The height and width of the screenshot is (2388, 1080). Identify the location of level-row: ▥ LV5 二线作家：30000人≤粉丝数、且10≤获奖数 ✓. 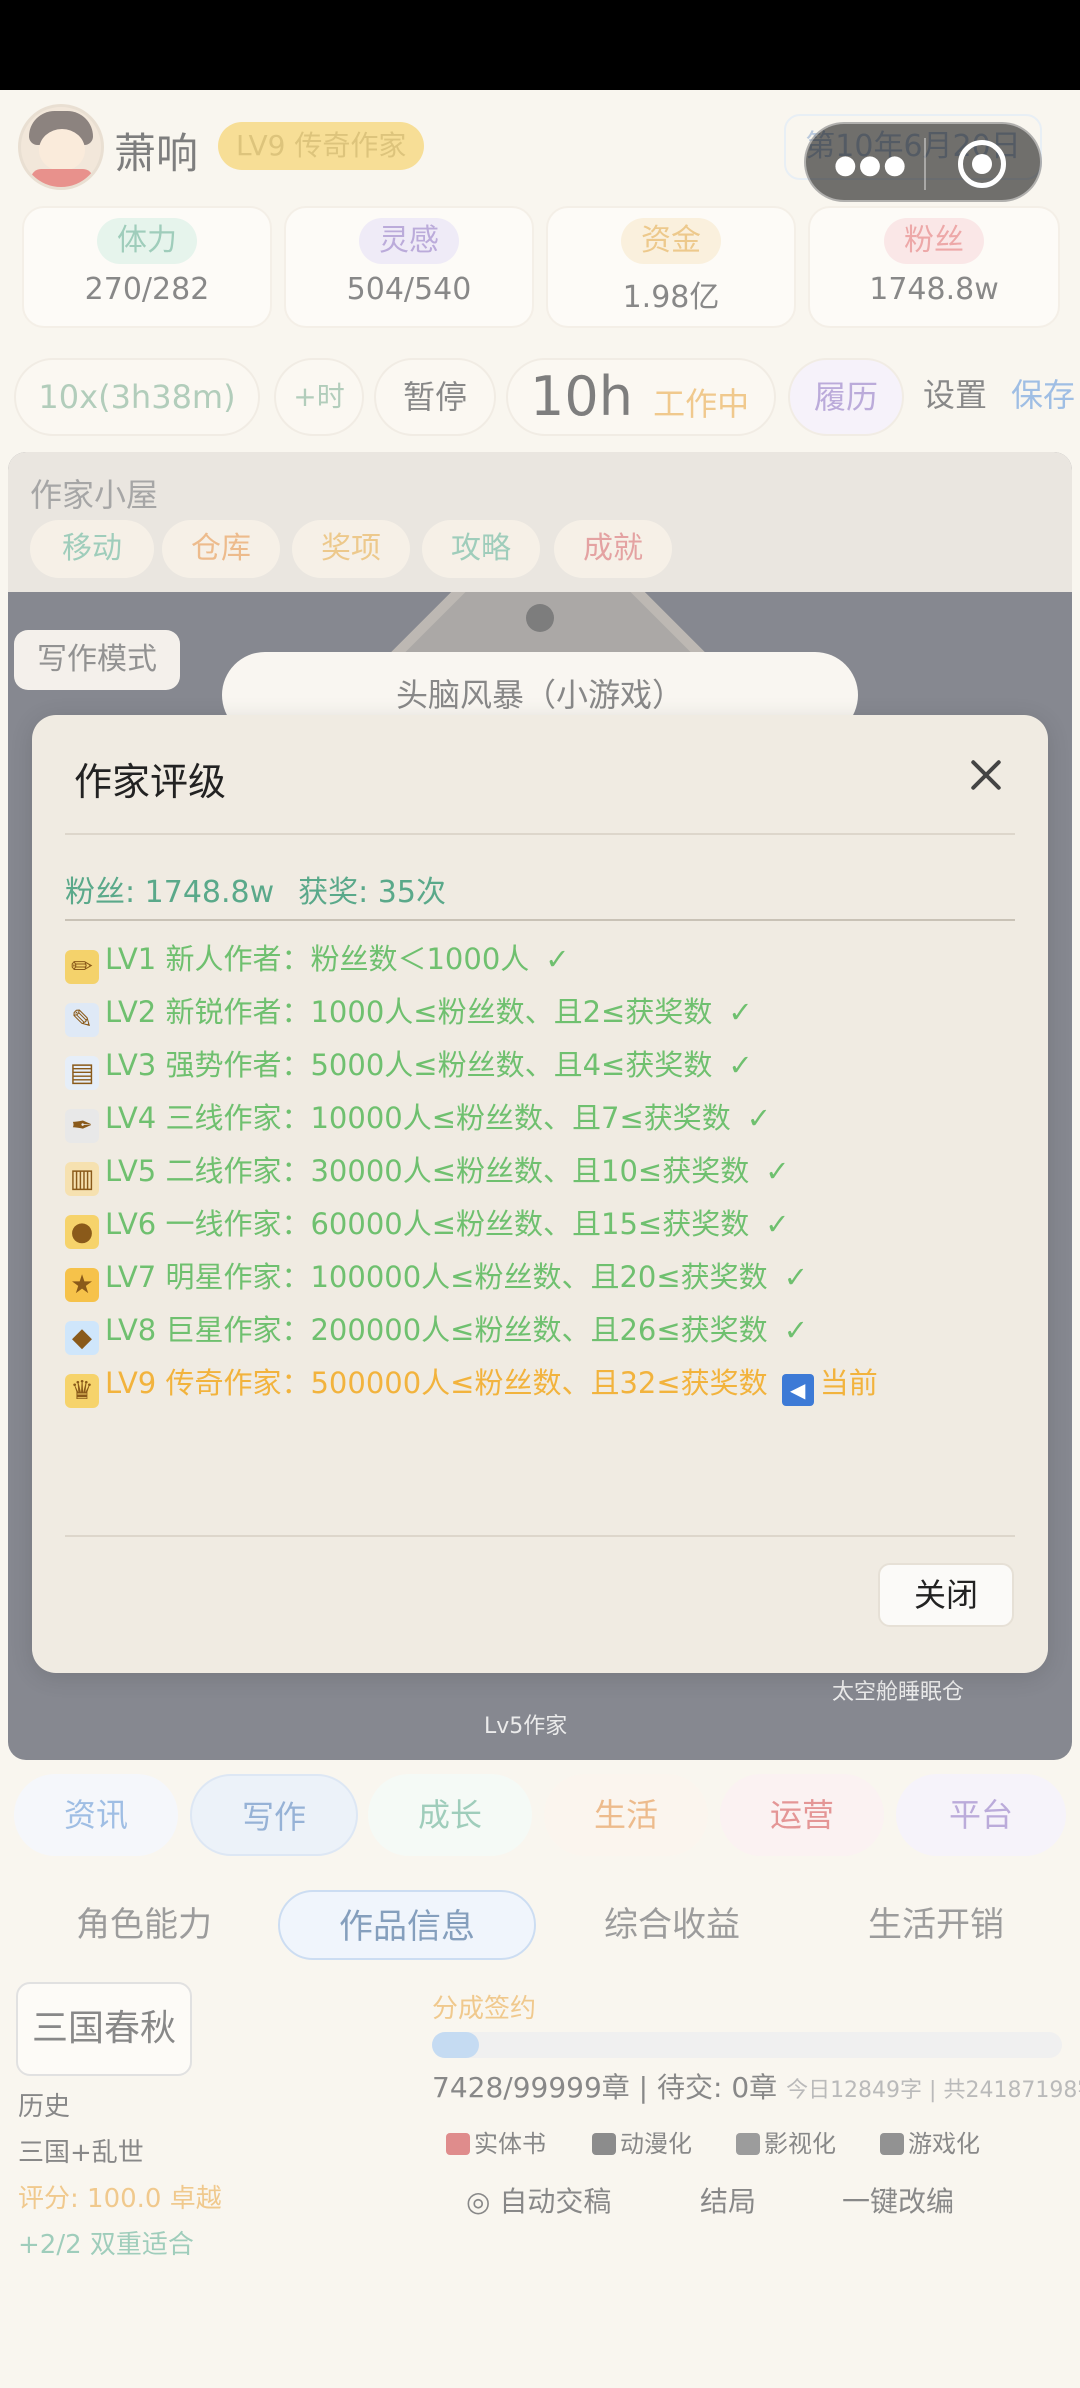
(545, 1171).